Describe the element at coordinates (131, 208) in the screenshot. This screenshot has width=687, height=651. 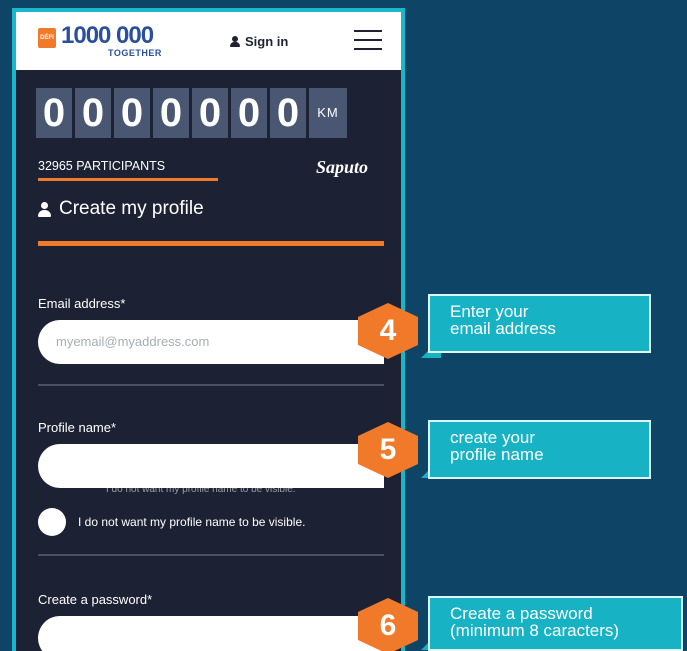
I see `page-title-text: Create my profile` at that location.